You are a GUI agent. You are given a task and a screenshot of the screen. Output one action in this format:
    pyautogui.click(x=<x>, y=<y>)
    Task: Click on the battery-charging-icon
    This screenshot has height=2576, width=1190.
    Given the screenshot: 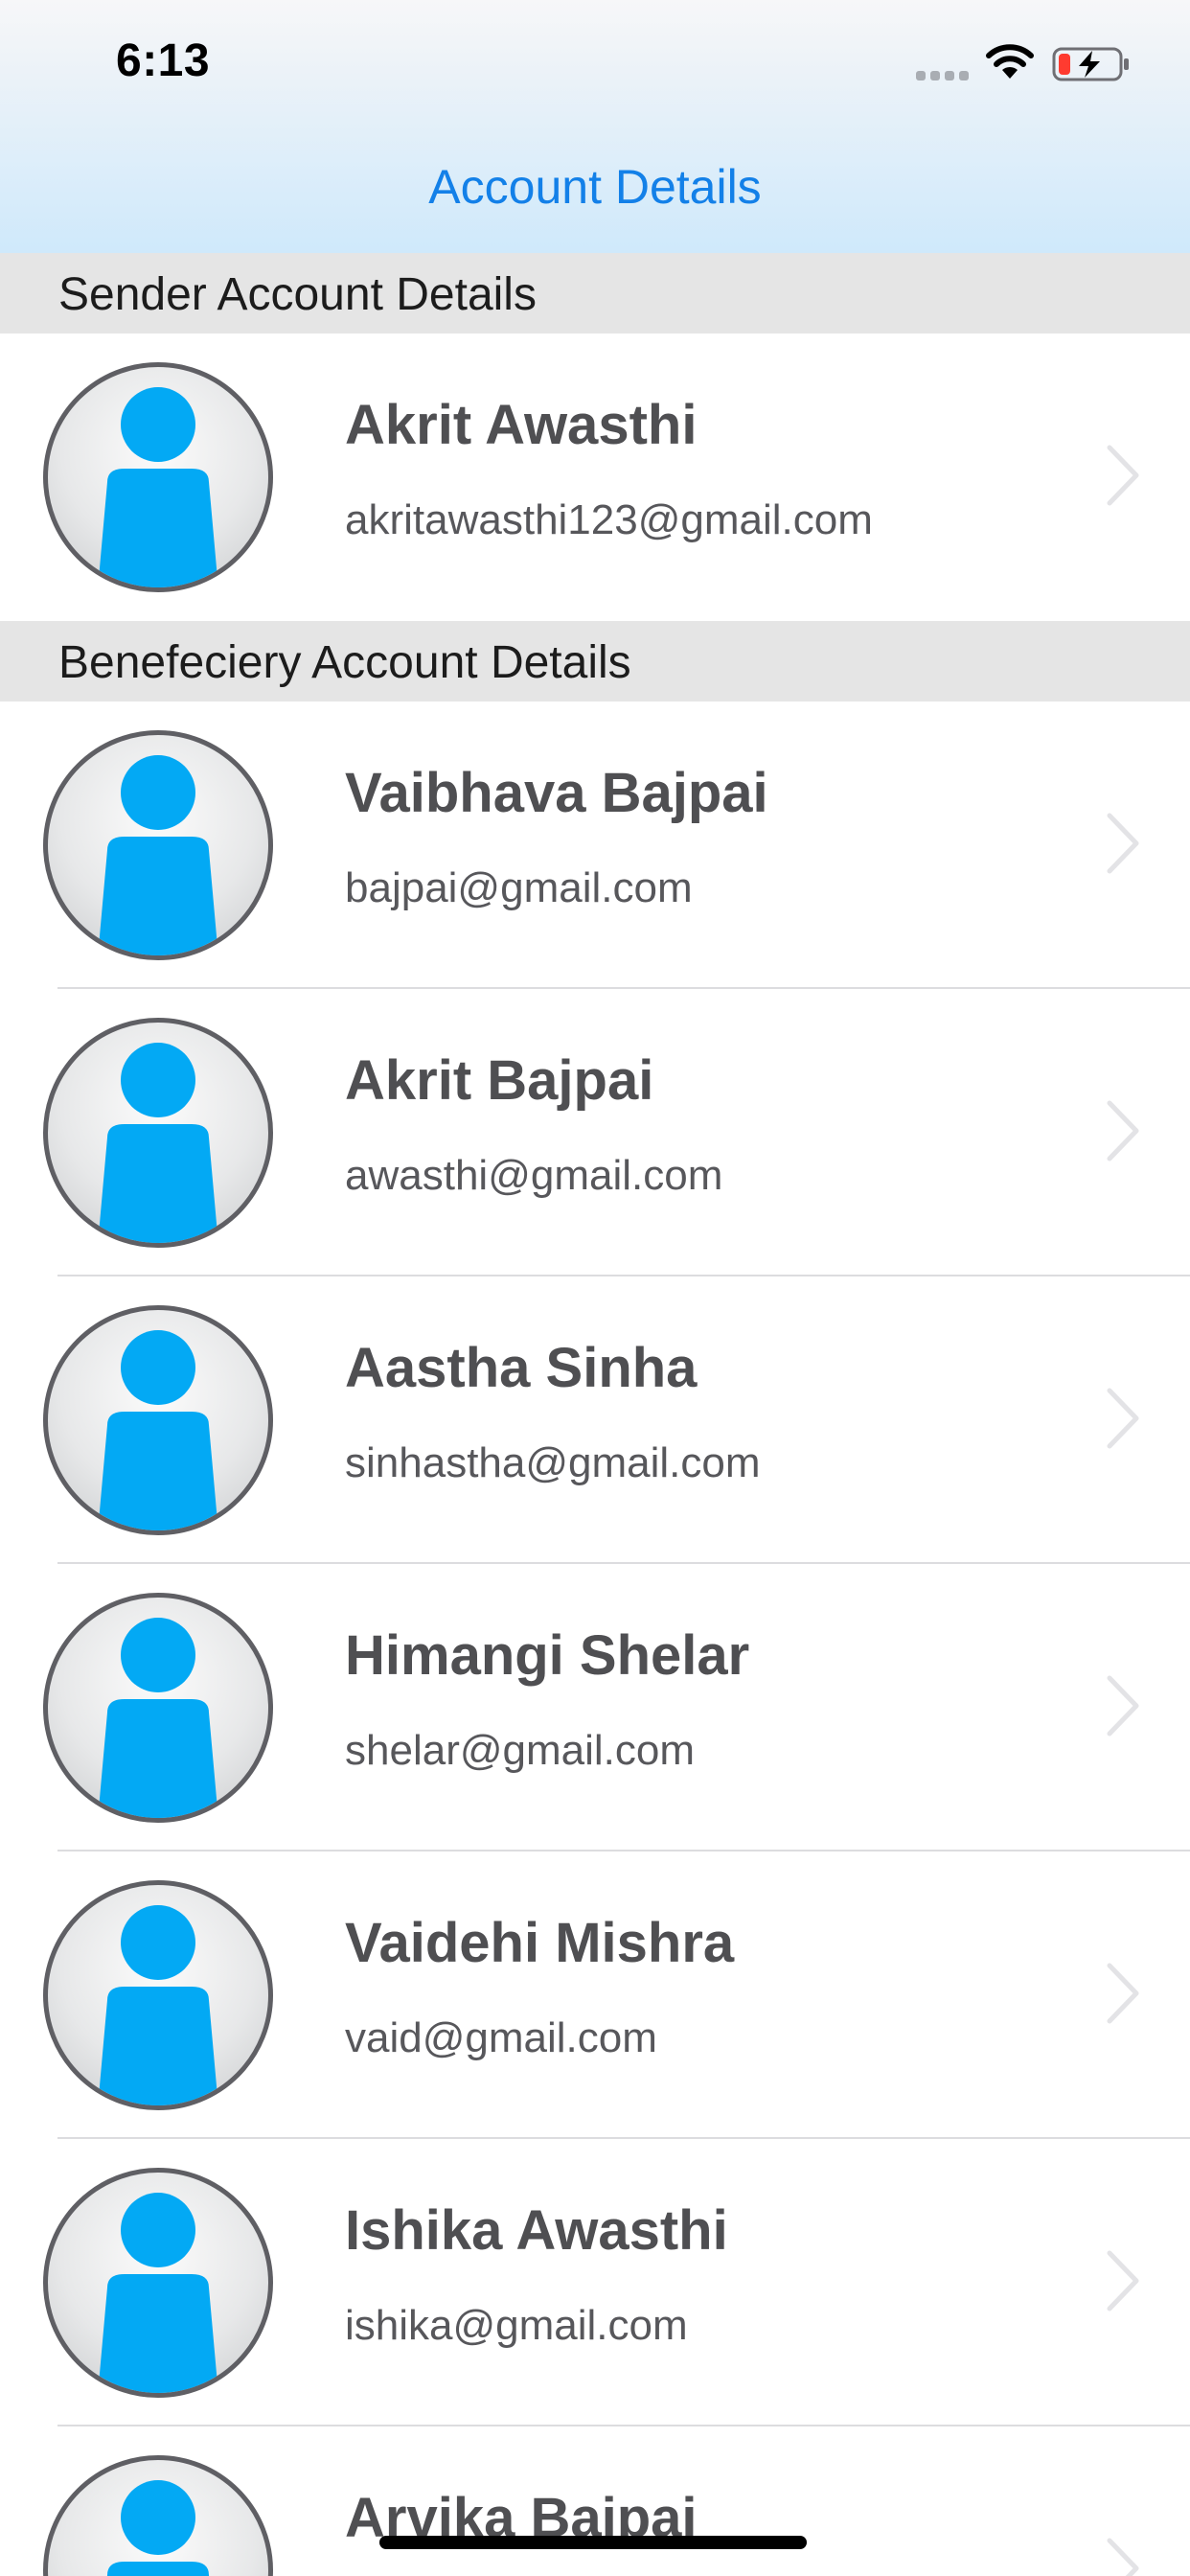 What is the action you would take?
    pyautogui.click(x=1091, y=64)
    